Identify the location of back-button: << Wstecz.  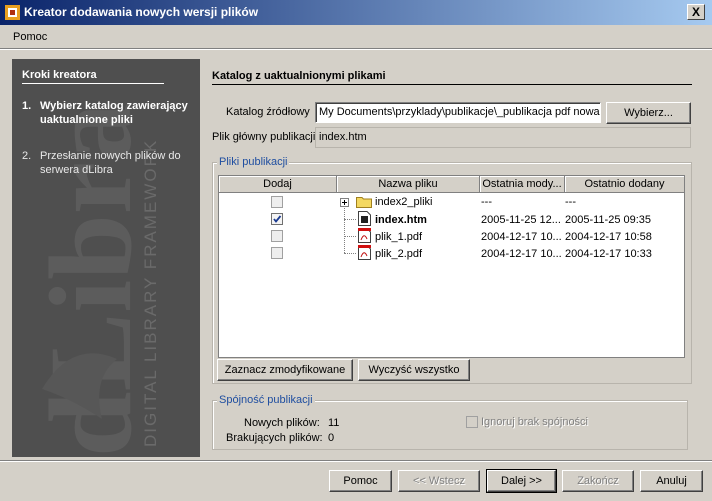
(439, 481).